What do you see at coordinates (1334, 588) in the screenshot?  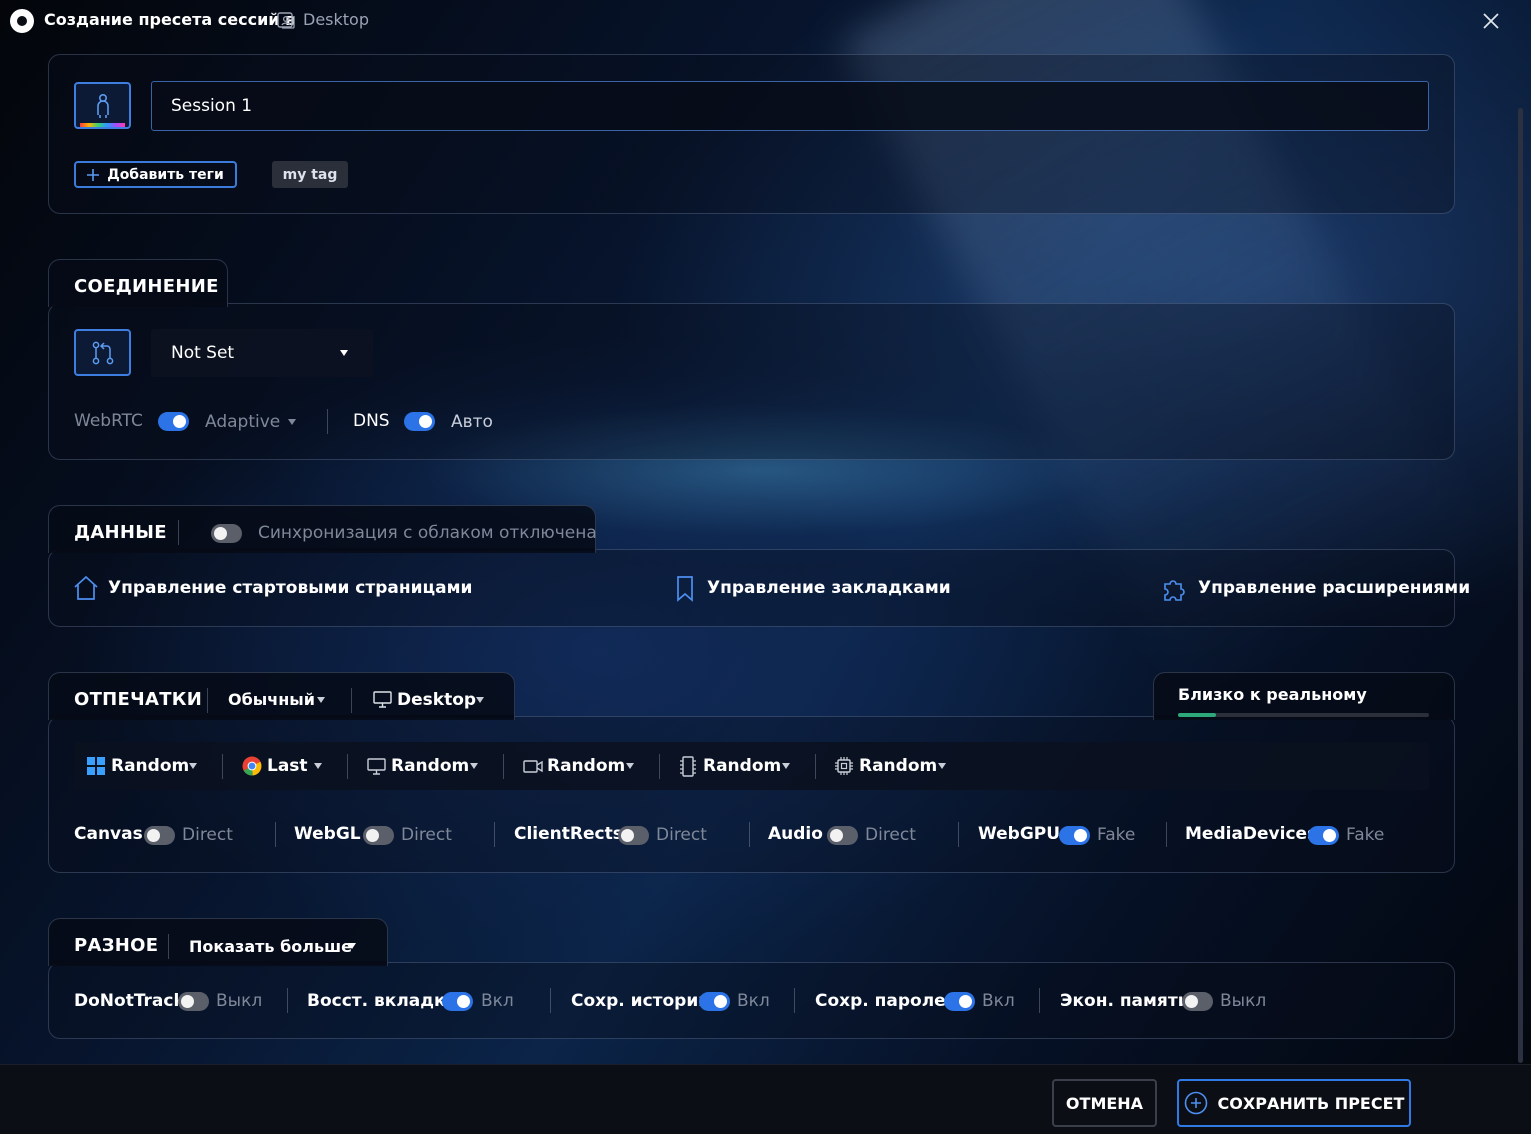 I see `extensions-link: Управление расширениями` at bounding box center [1334, 588].